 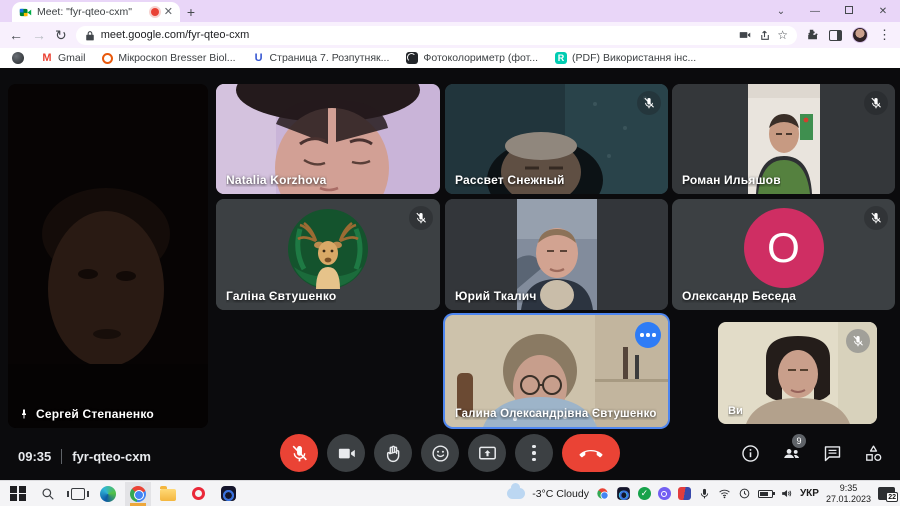 I want to click on tile-self-view: Ви, so click(x=797, y=373).